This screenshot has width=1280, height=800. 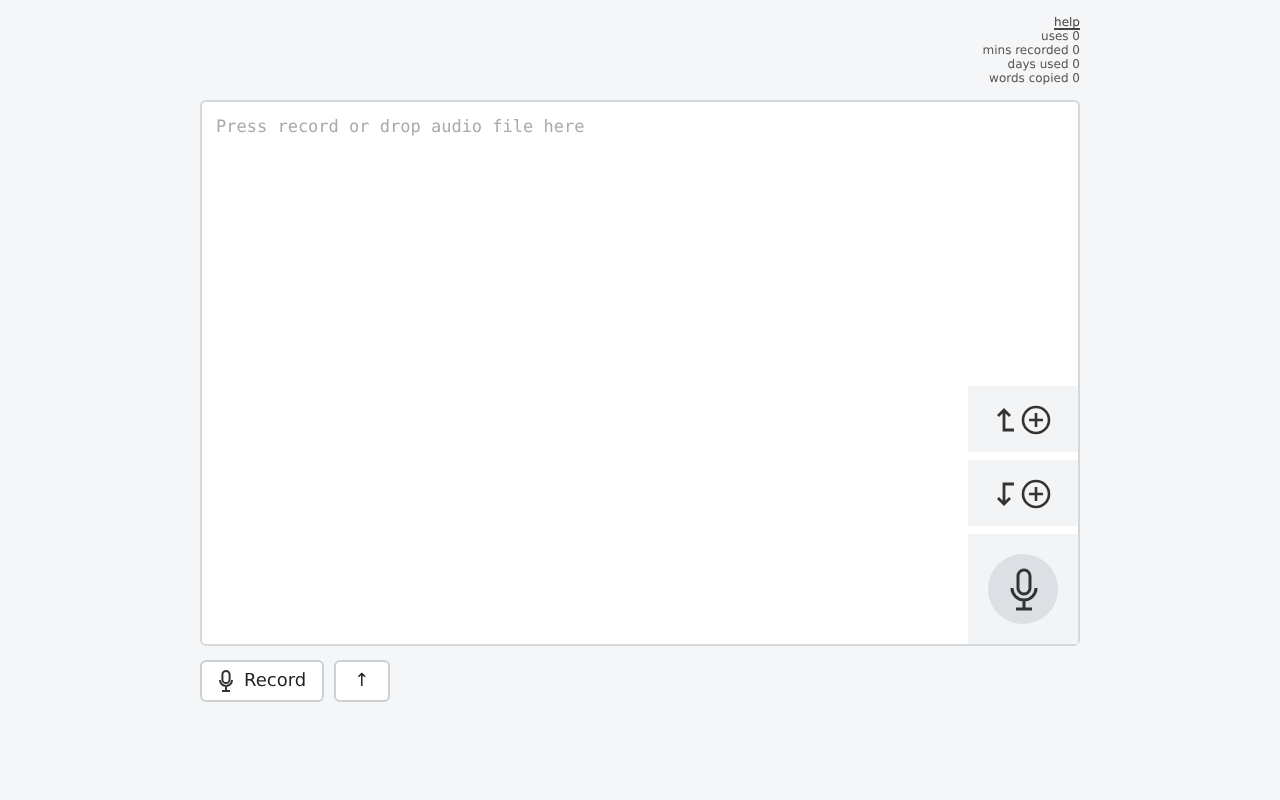 I want to click on microphone-button, so click(x=1023, y=589).